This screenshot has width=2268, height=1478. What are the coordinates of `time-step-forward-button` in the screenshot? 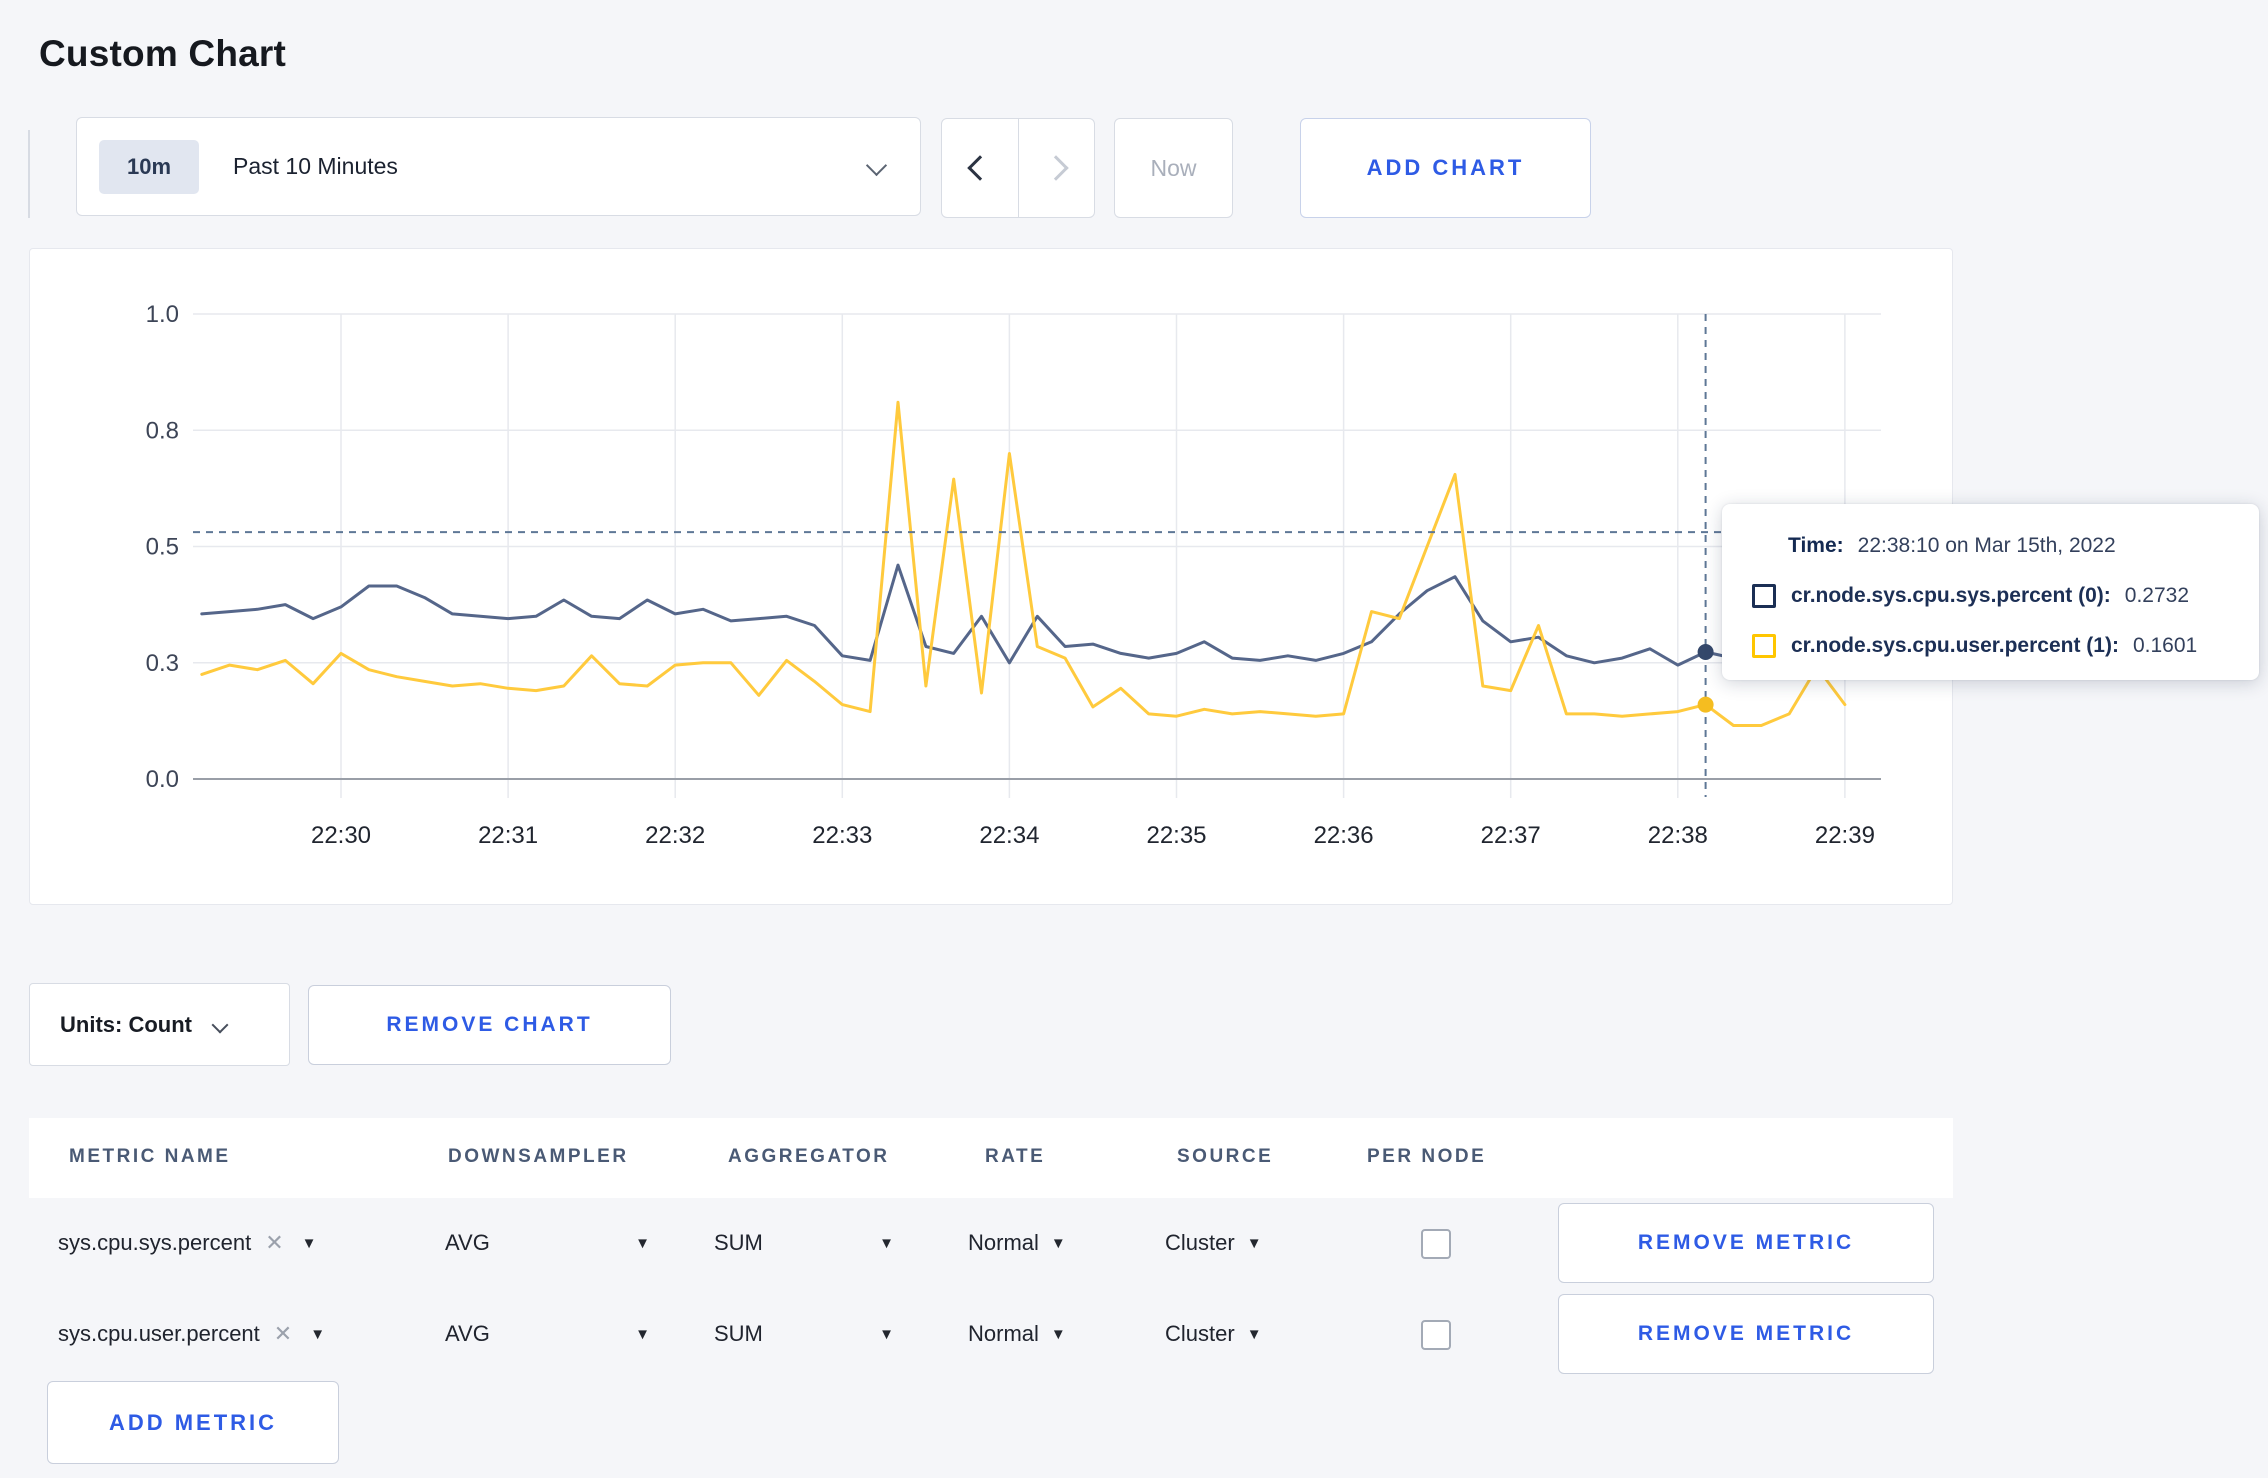 It's located at (1057, 168).